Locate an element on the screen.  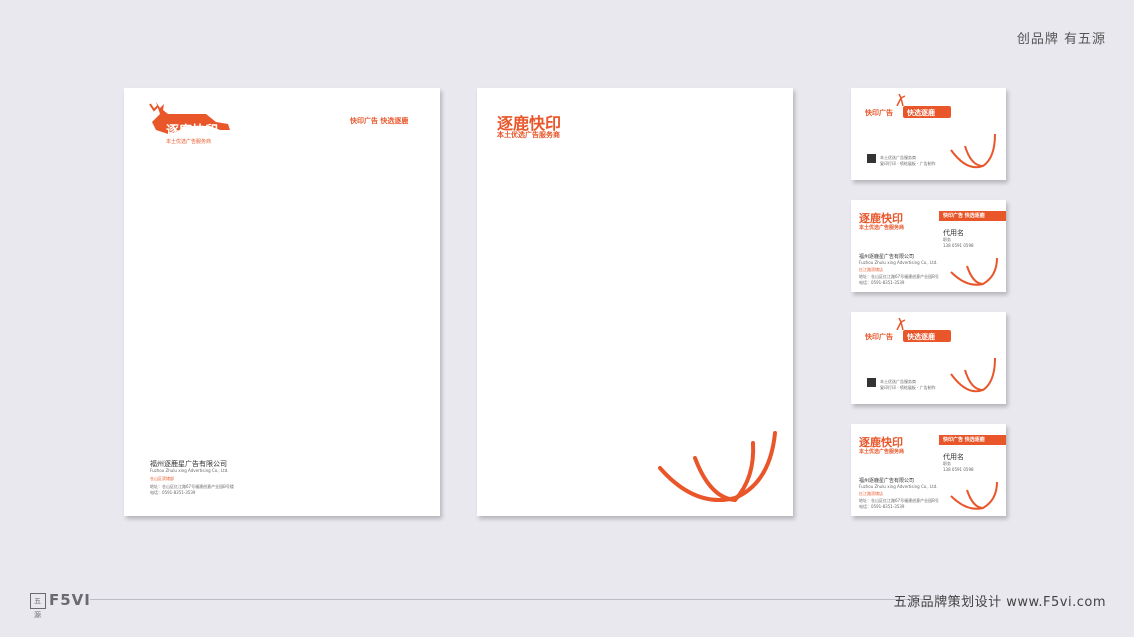
footer-text: 五源品牌策划设计 www.F5vi.com is located at coordinates (999, 602).